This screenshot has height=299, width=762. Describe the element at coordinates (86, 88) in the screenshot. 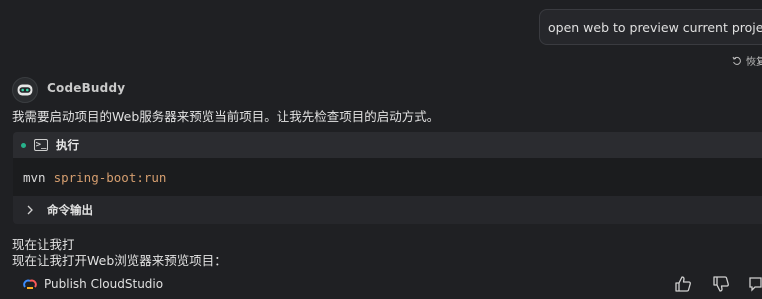

I see `agent-name: CodeBuddy` at that location.